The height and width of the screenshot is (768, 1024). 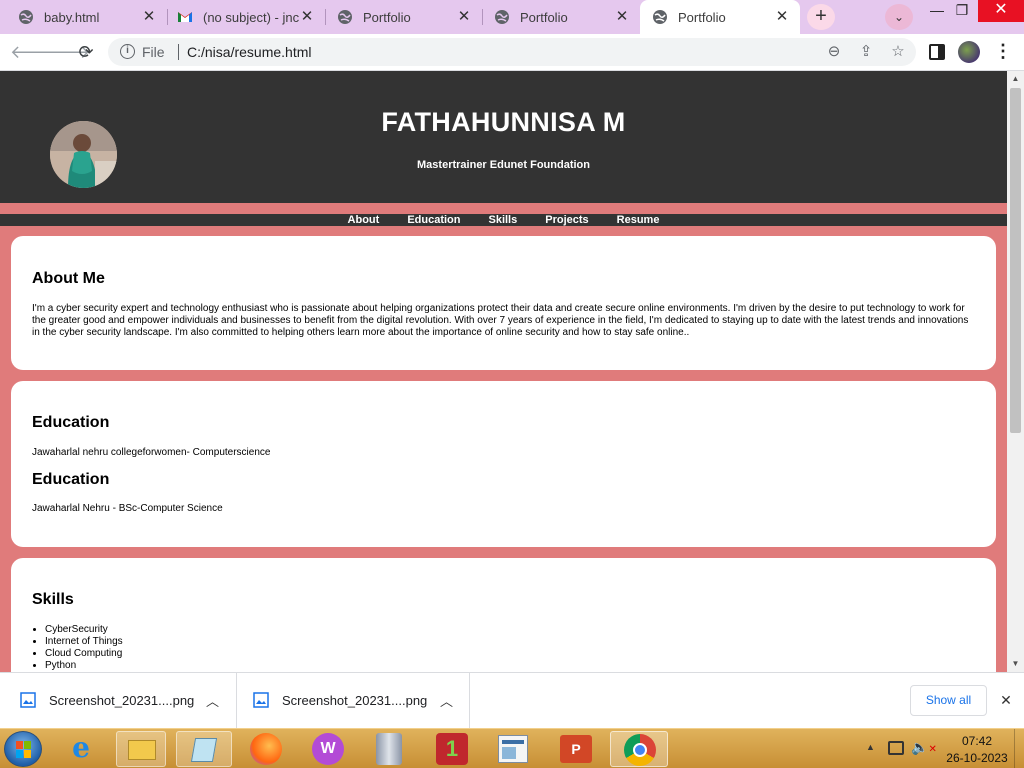 I want to click on forward-button: 🡒, so click(x=66, y=52).